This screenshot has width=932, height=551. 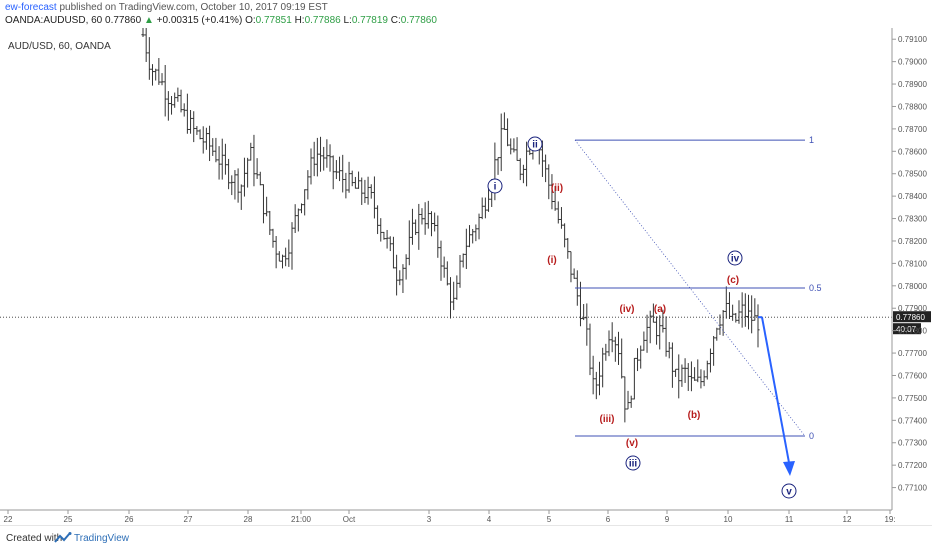 What do you see at coordinates (815, 288) in the screenshot?
I see `fib-level-label: 0.5` at bounding box center [815, 288].